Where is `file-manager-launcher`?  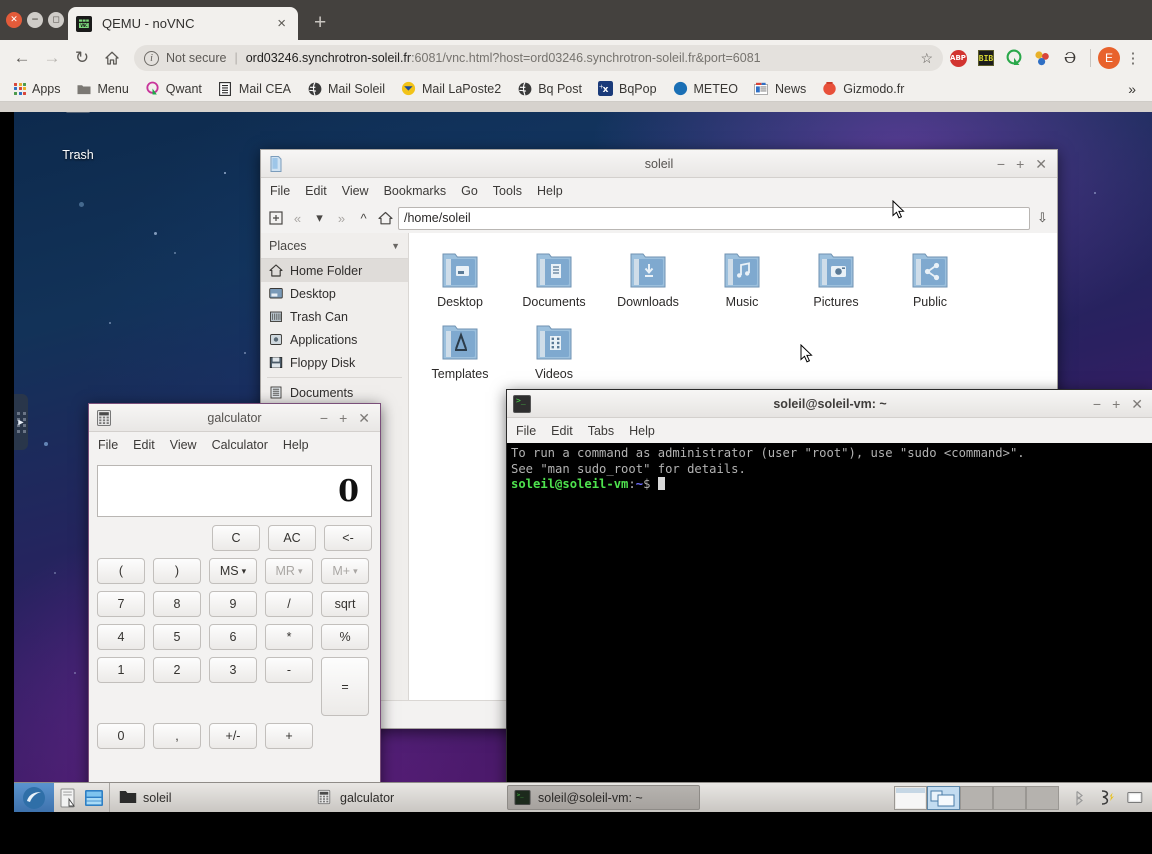 file-manager-launcher is located at coordinates (69, 798).